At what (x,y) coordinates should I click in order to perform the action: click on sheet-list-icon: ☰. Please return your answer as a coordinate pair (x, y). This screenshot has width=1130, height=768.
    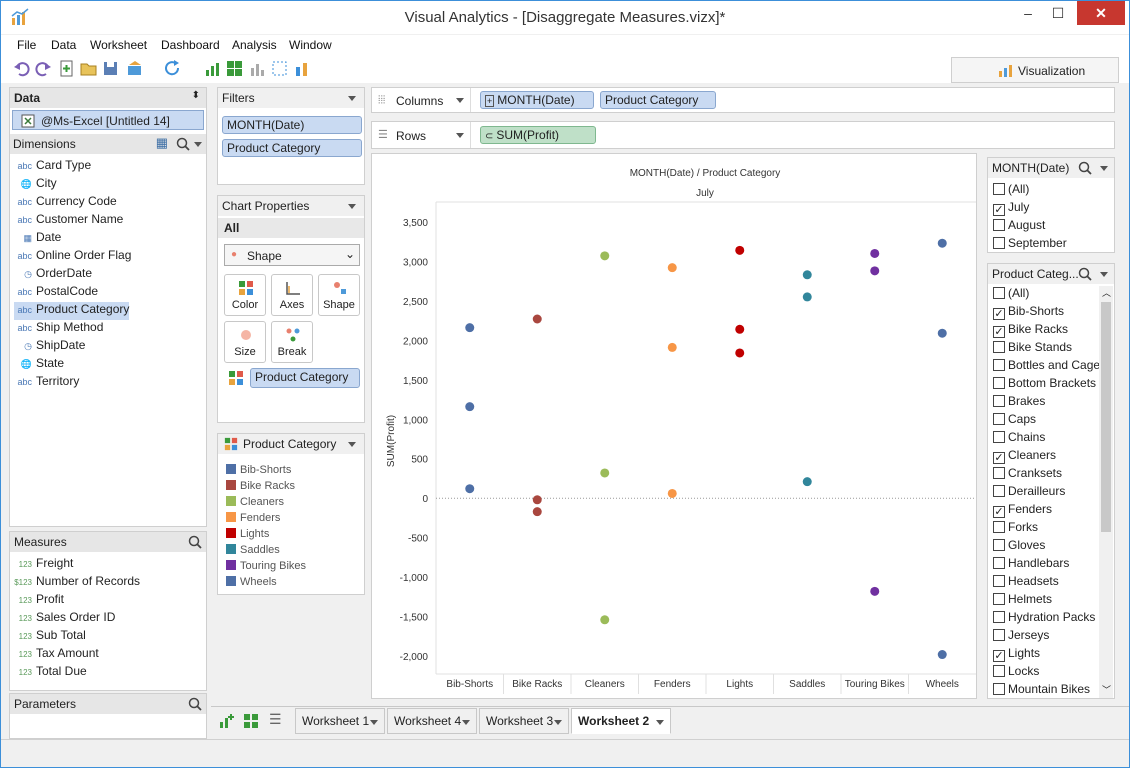
    Looking at the image, I should click on (275, 719).